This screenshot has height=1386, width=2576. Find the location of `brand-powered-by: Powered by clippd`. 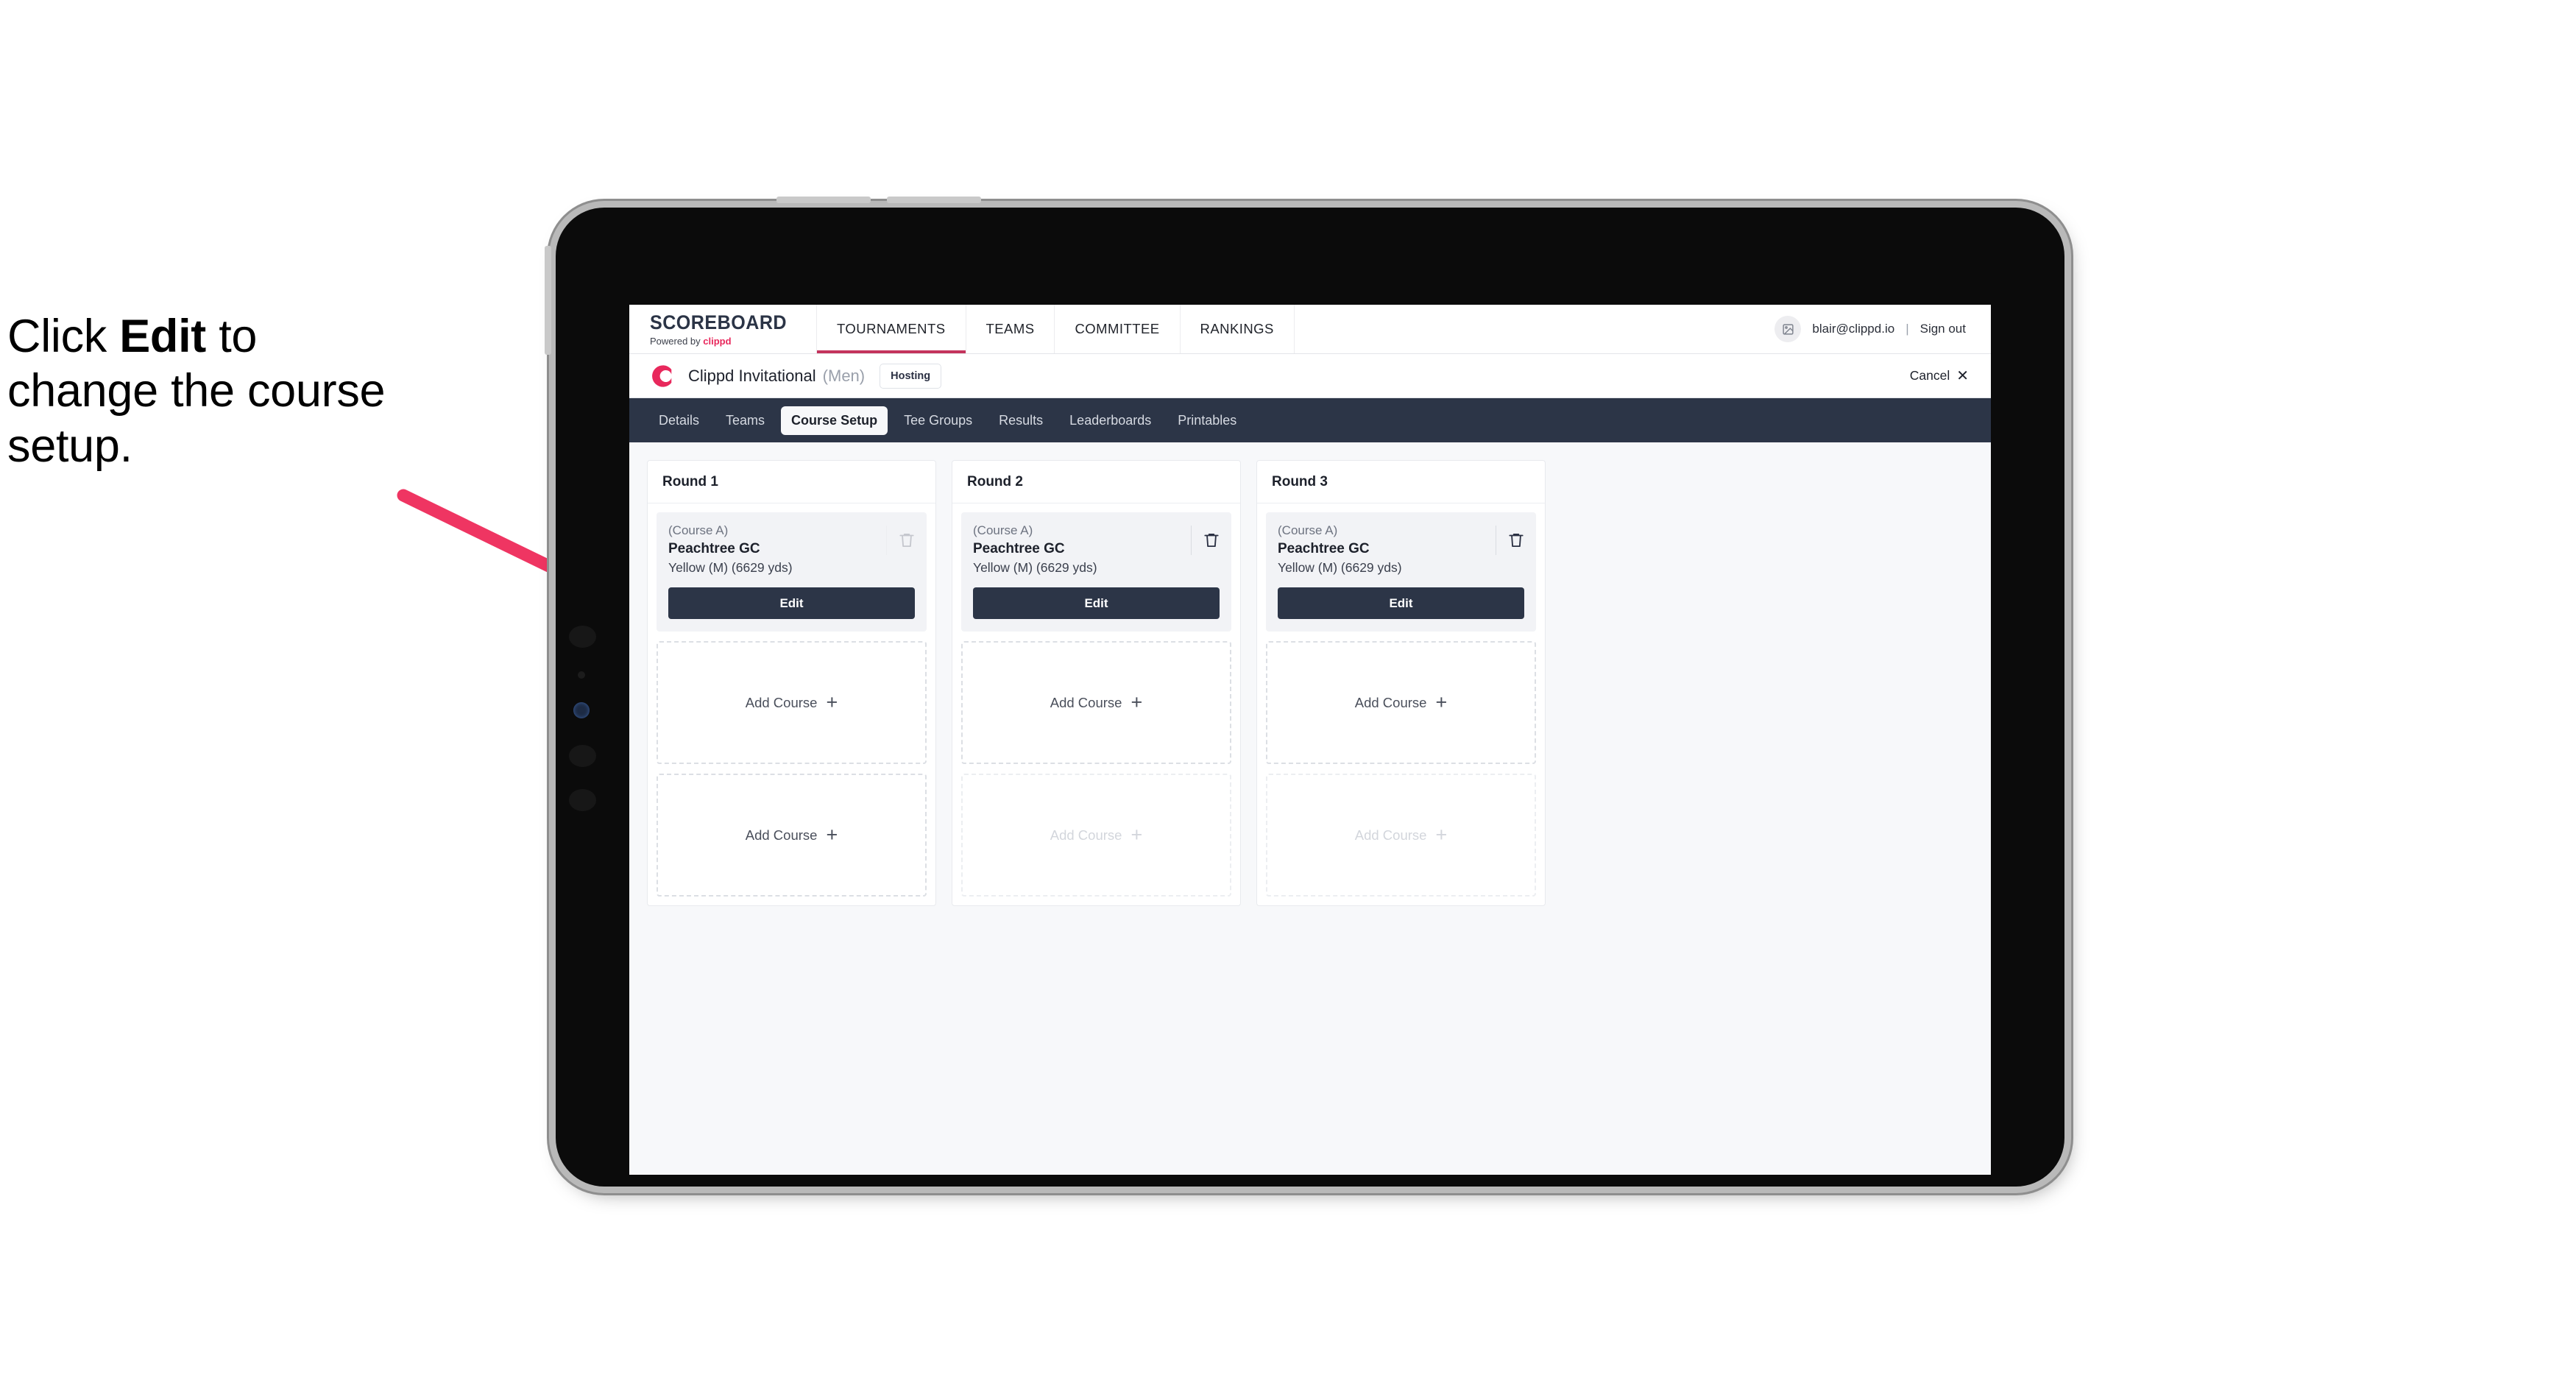

brand-powered-by: Powered by clippd is located at coordinates (723, 342).